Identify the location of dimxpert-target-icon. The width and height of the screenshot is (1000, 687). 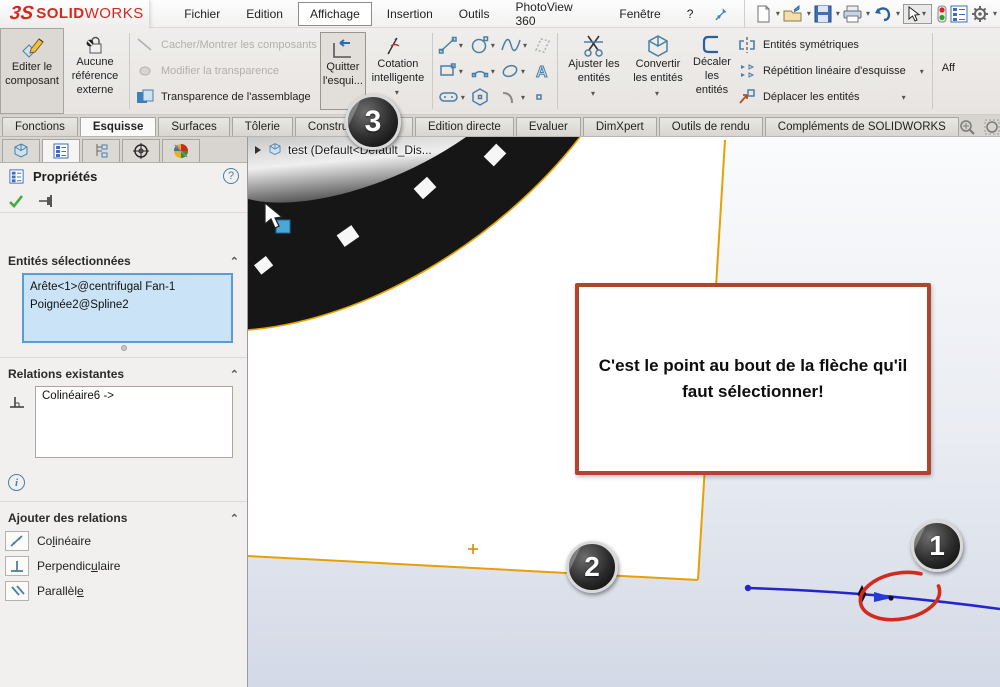
(141, 151).